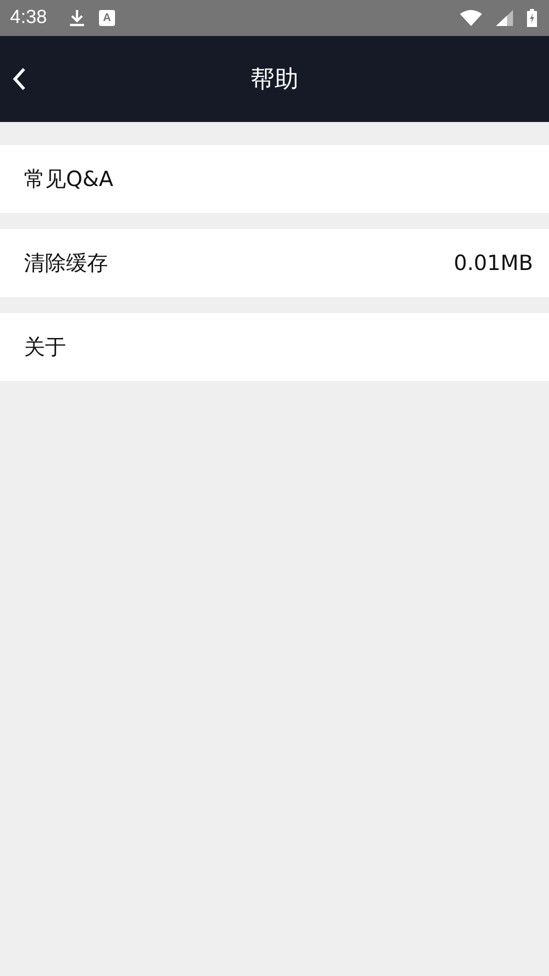 The width and height of the screenshot is (549, 976). I want to click on wifi-icon, so click(471, 18).